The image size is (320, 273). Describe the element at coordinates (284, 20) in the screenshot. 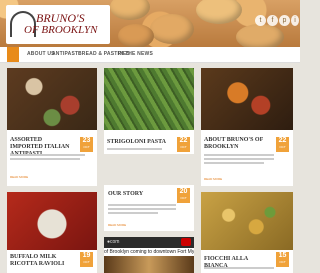

I see `pinterest-icon: p` at that location.